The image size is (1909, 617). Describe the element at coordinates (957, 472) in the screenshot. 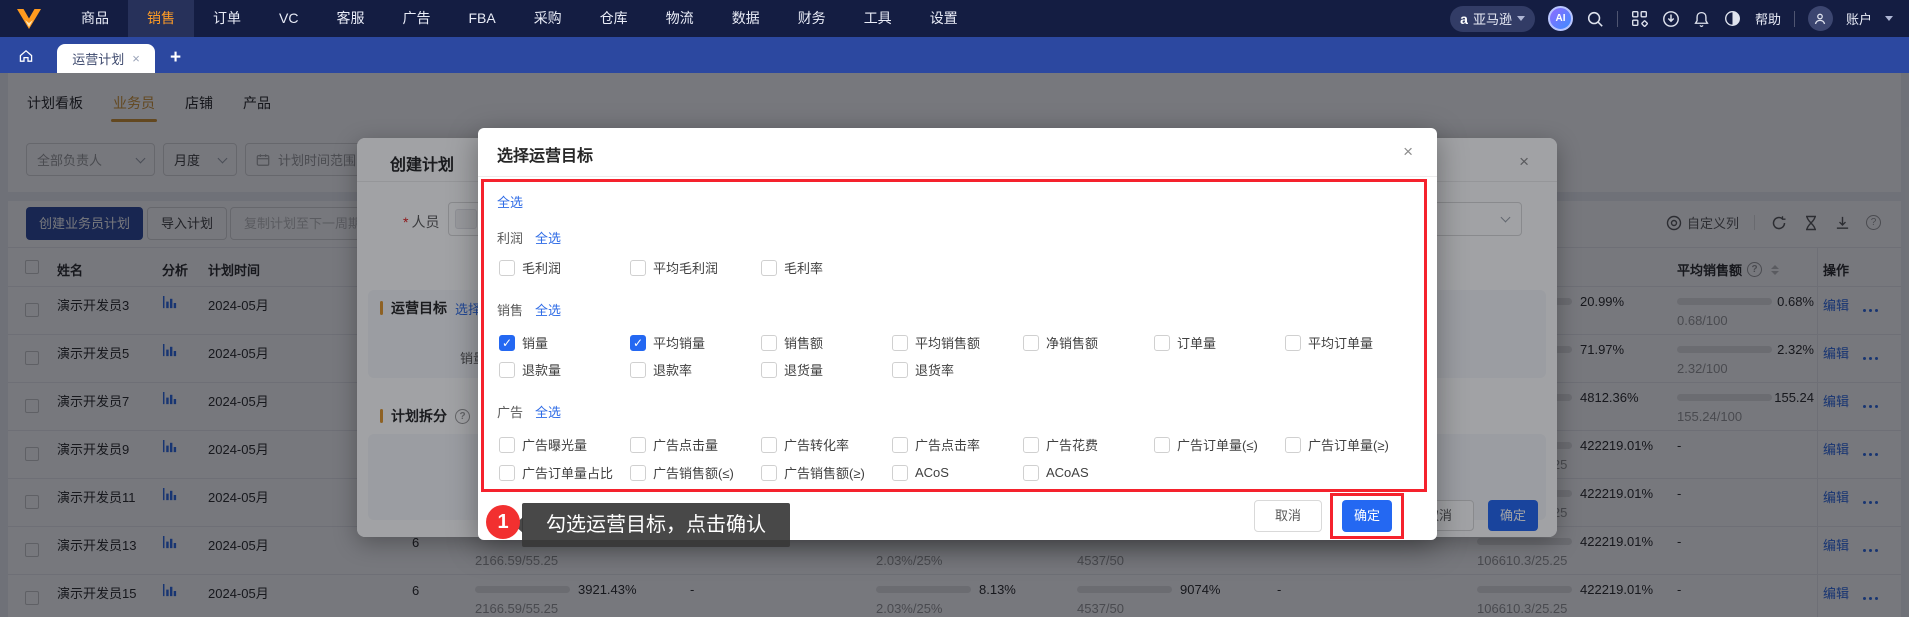

I see `checkbox-acos: ACoS` at that location.